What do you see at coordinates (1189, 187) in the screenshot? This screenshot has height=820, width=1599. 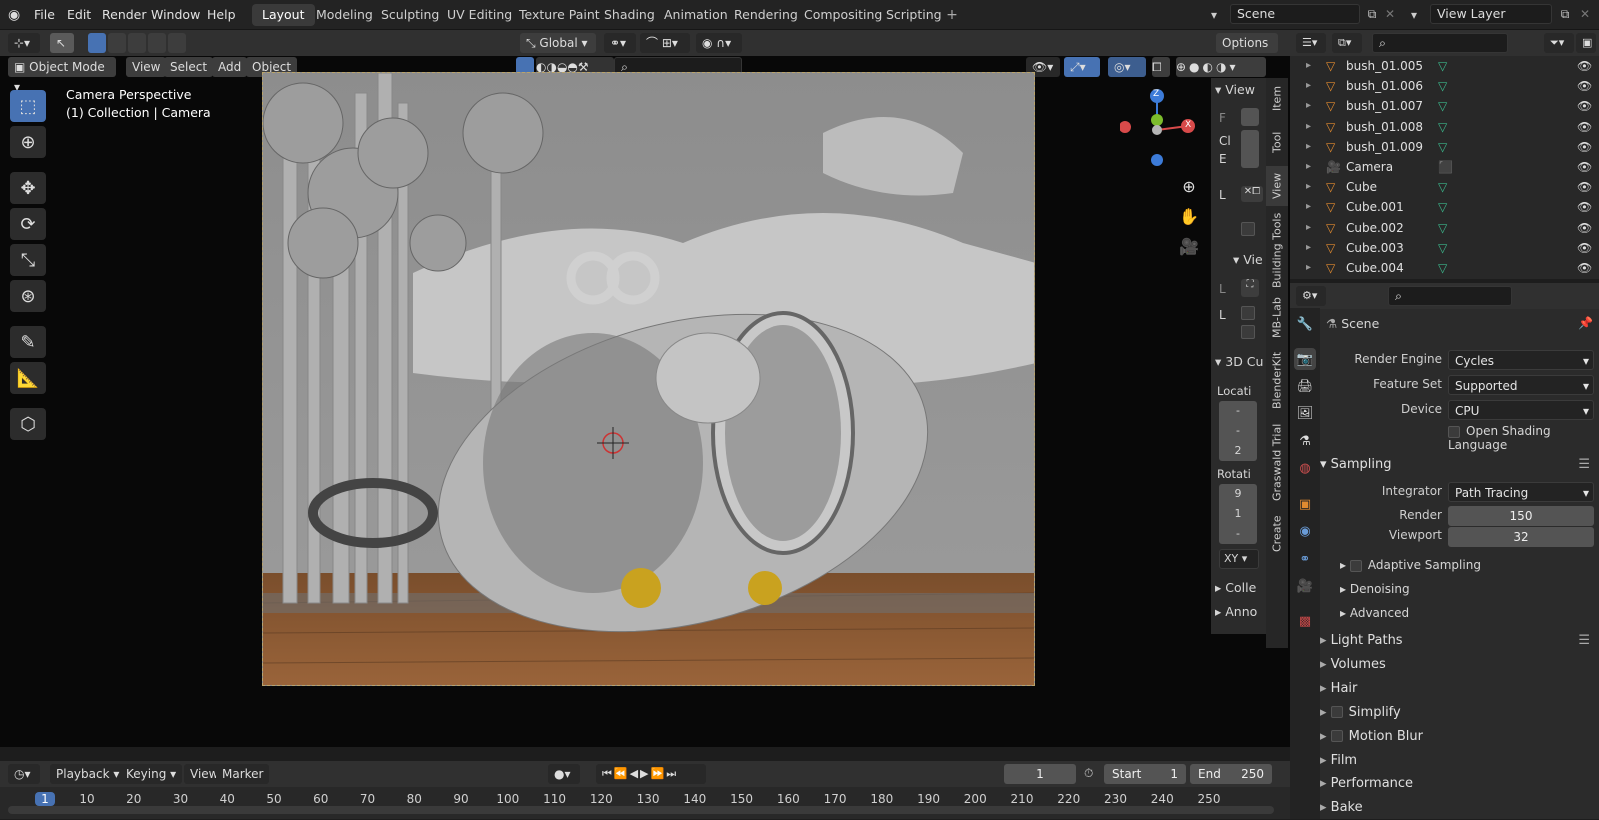 I see `zoom-icon: ⊕` at bounding box center [1189, 187].